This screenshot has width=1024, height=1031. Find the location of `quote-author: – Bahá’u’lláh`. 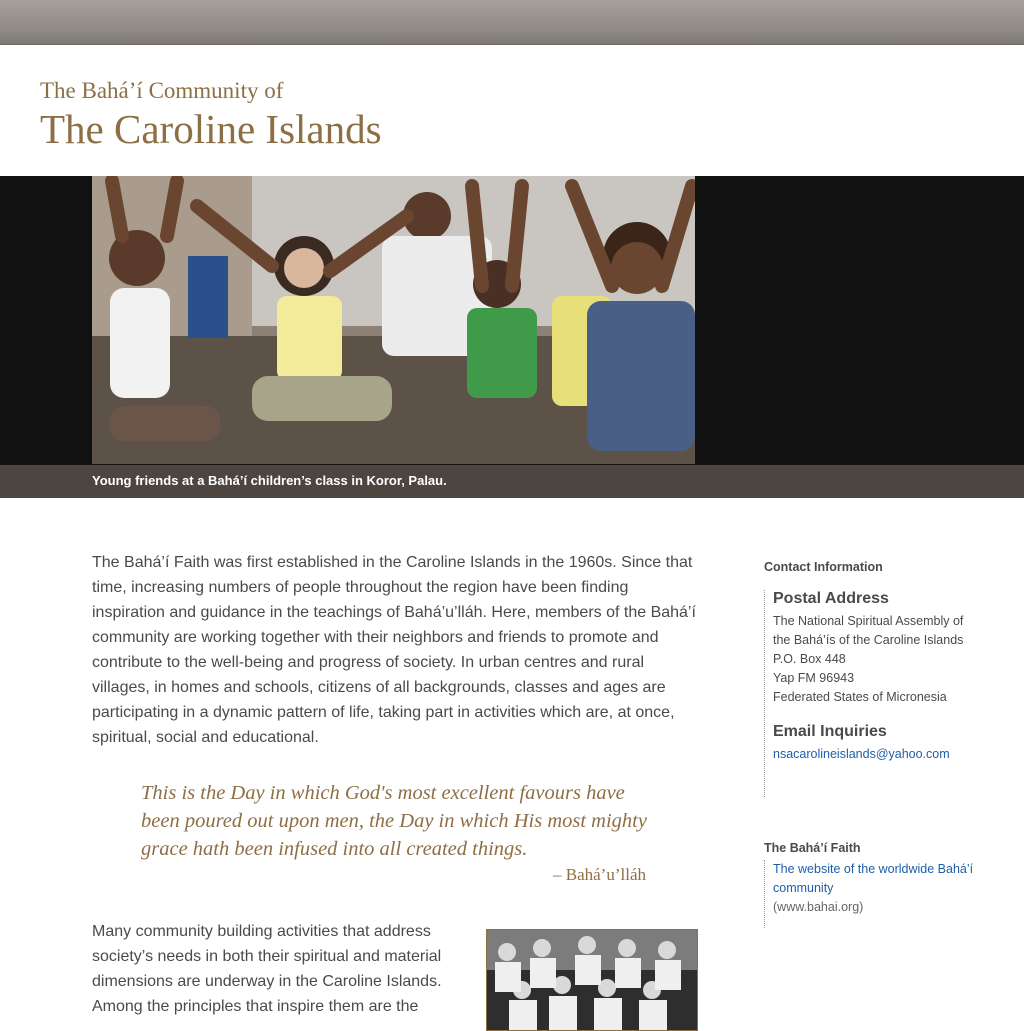

quote-author: – Bahá’u’lláh is located at coordinates (599, 874).